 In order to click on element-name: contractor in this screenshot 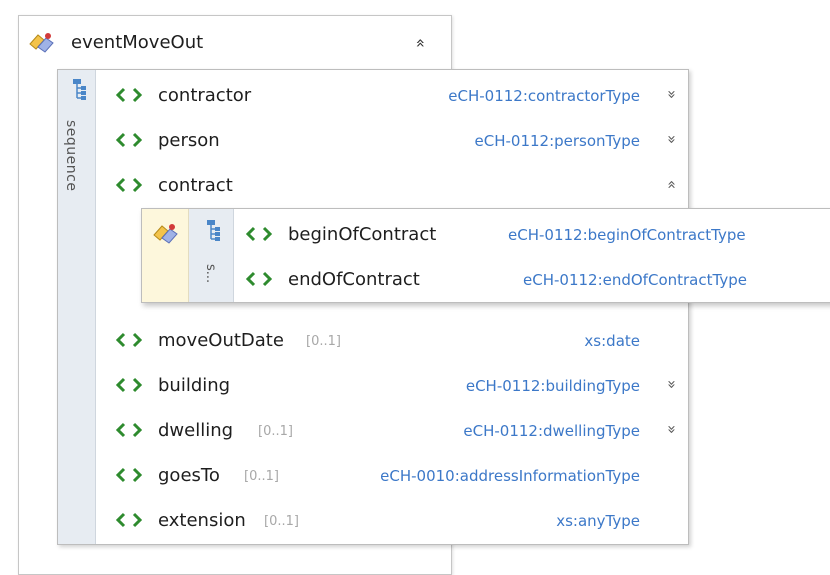, I will do `click(205, 95)`.